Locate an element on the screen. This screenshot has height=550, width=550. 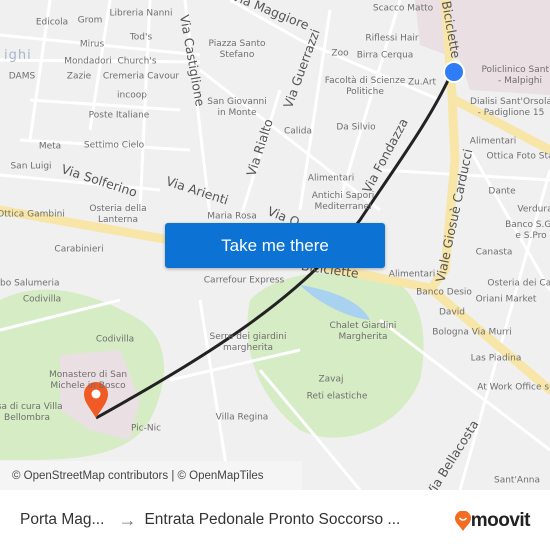
place-label: Oriani Market is located at coordinates (506, 300).